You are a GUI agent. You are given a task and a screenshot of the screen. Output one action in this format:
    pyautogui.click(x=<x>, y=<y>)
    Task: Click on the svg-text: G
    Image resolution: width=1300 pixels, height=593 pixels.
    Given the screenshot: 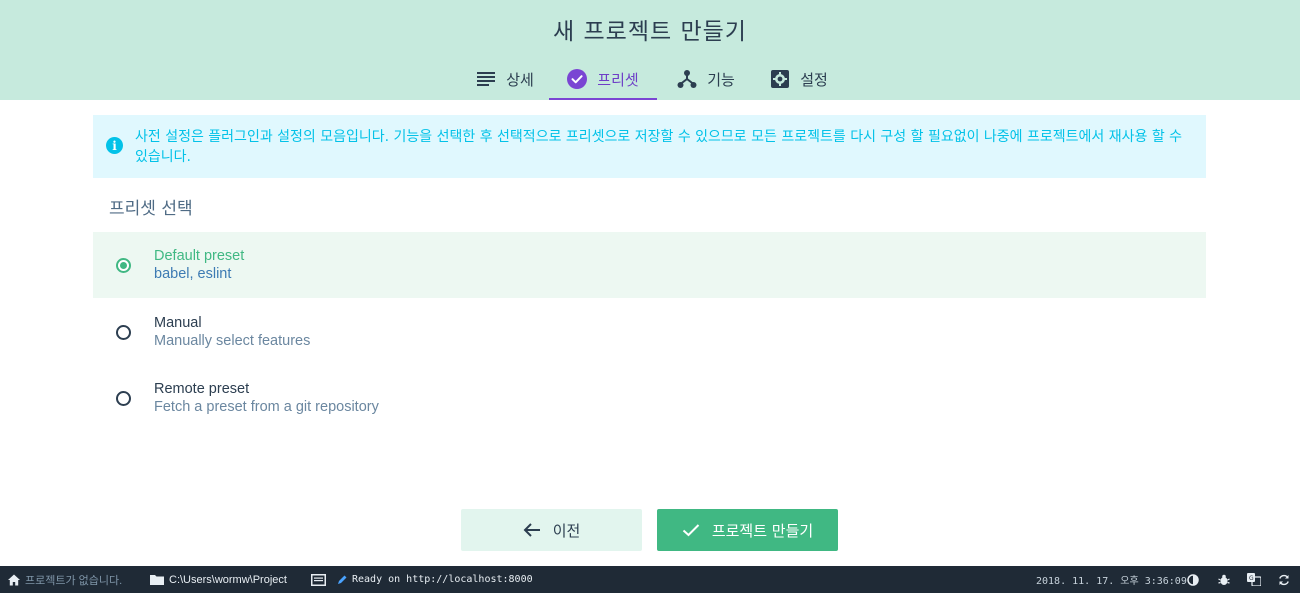 What is the action you would take?
    pyautogui.click(x=1251, y=578)
    